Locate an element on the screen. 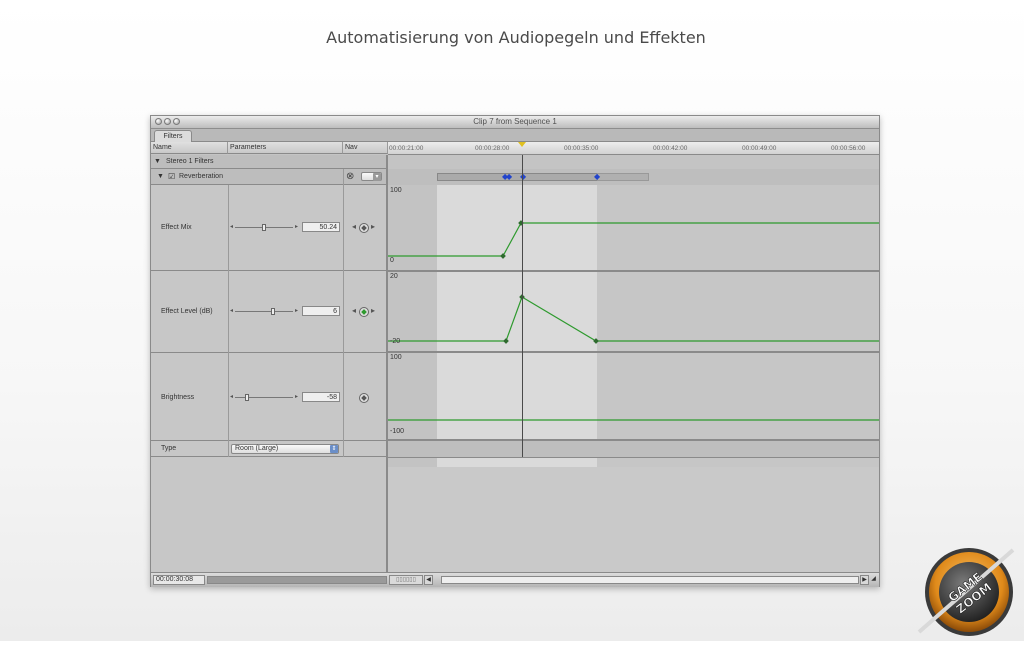 This screenshot has height=645, width=1024. param-label: Effect Level (dB) is located at coordinates (187, 311).